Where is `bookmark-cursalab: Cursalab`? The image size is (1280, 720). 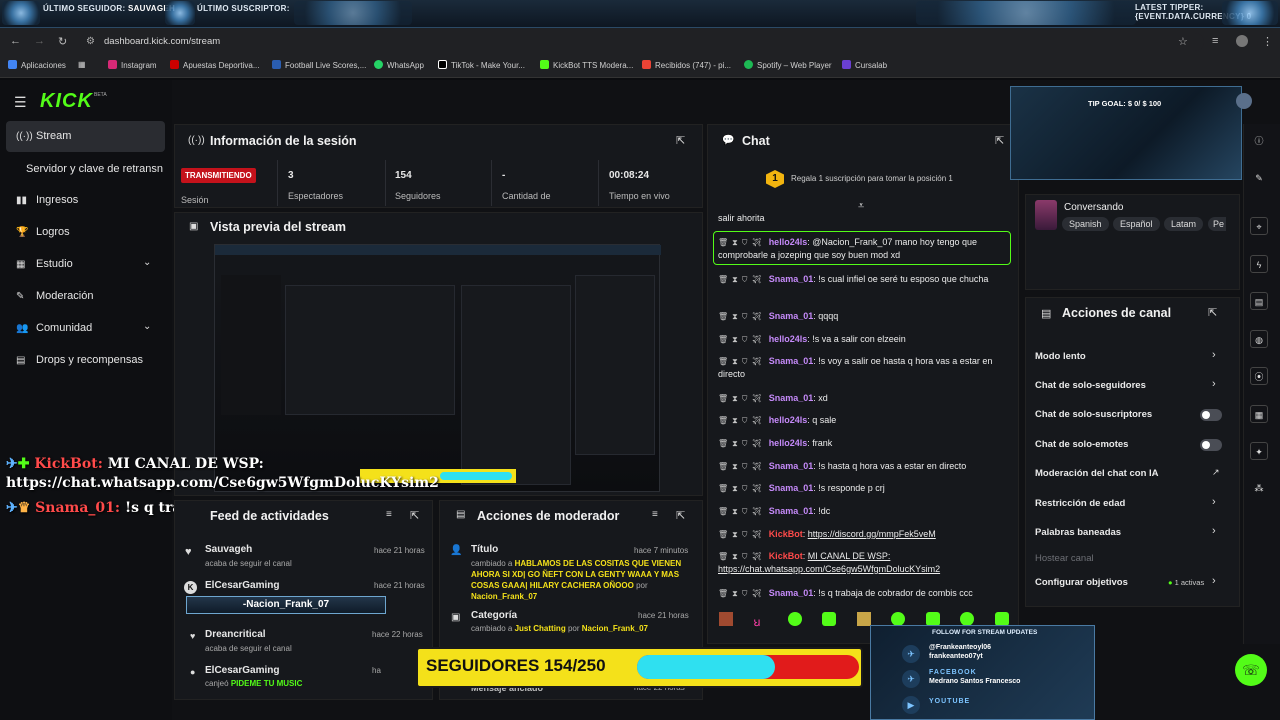 bookmark-cursalab: Cursalab is located at coordinates (864, 65).